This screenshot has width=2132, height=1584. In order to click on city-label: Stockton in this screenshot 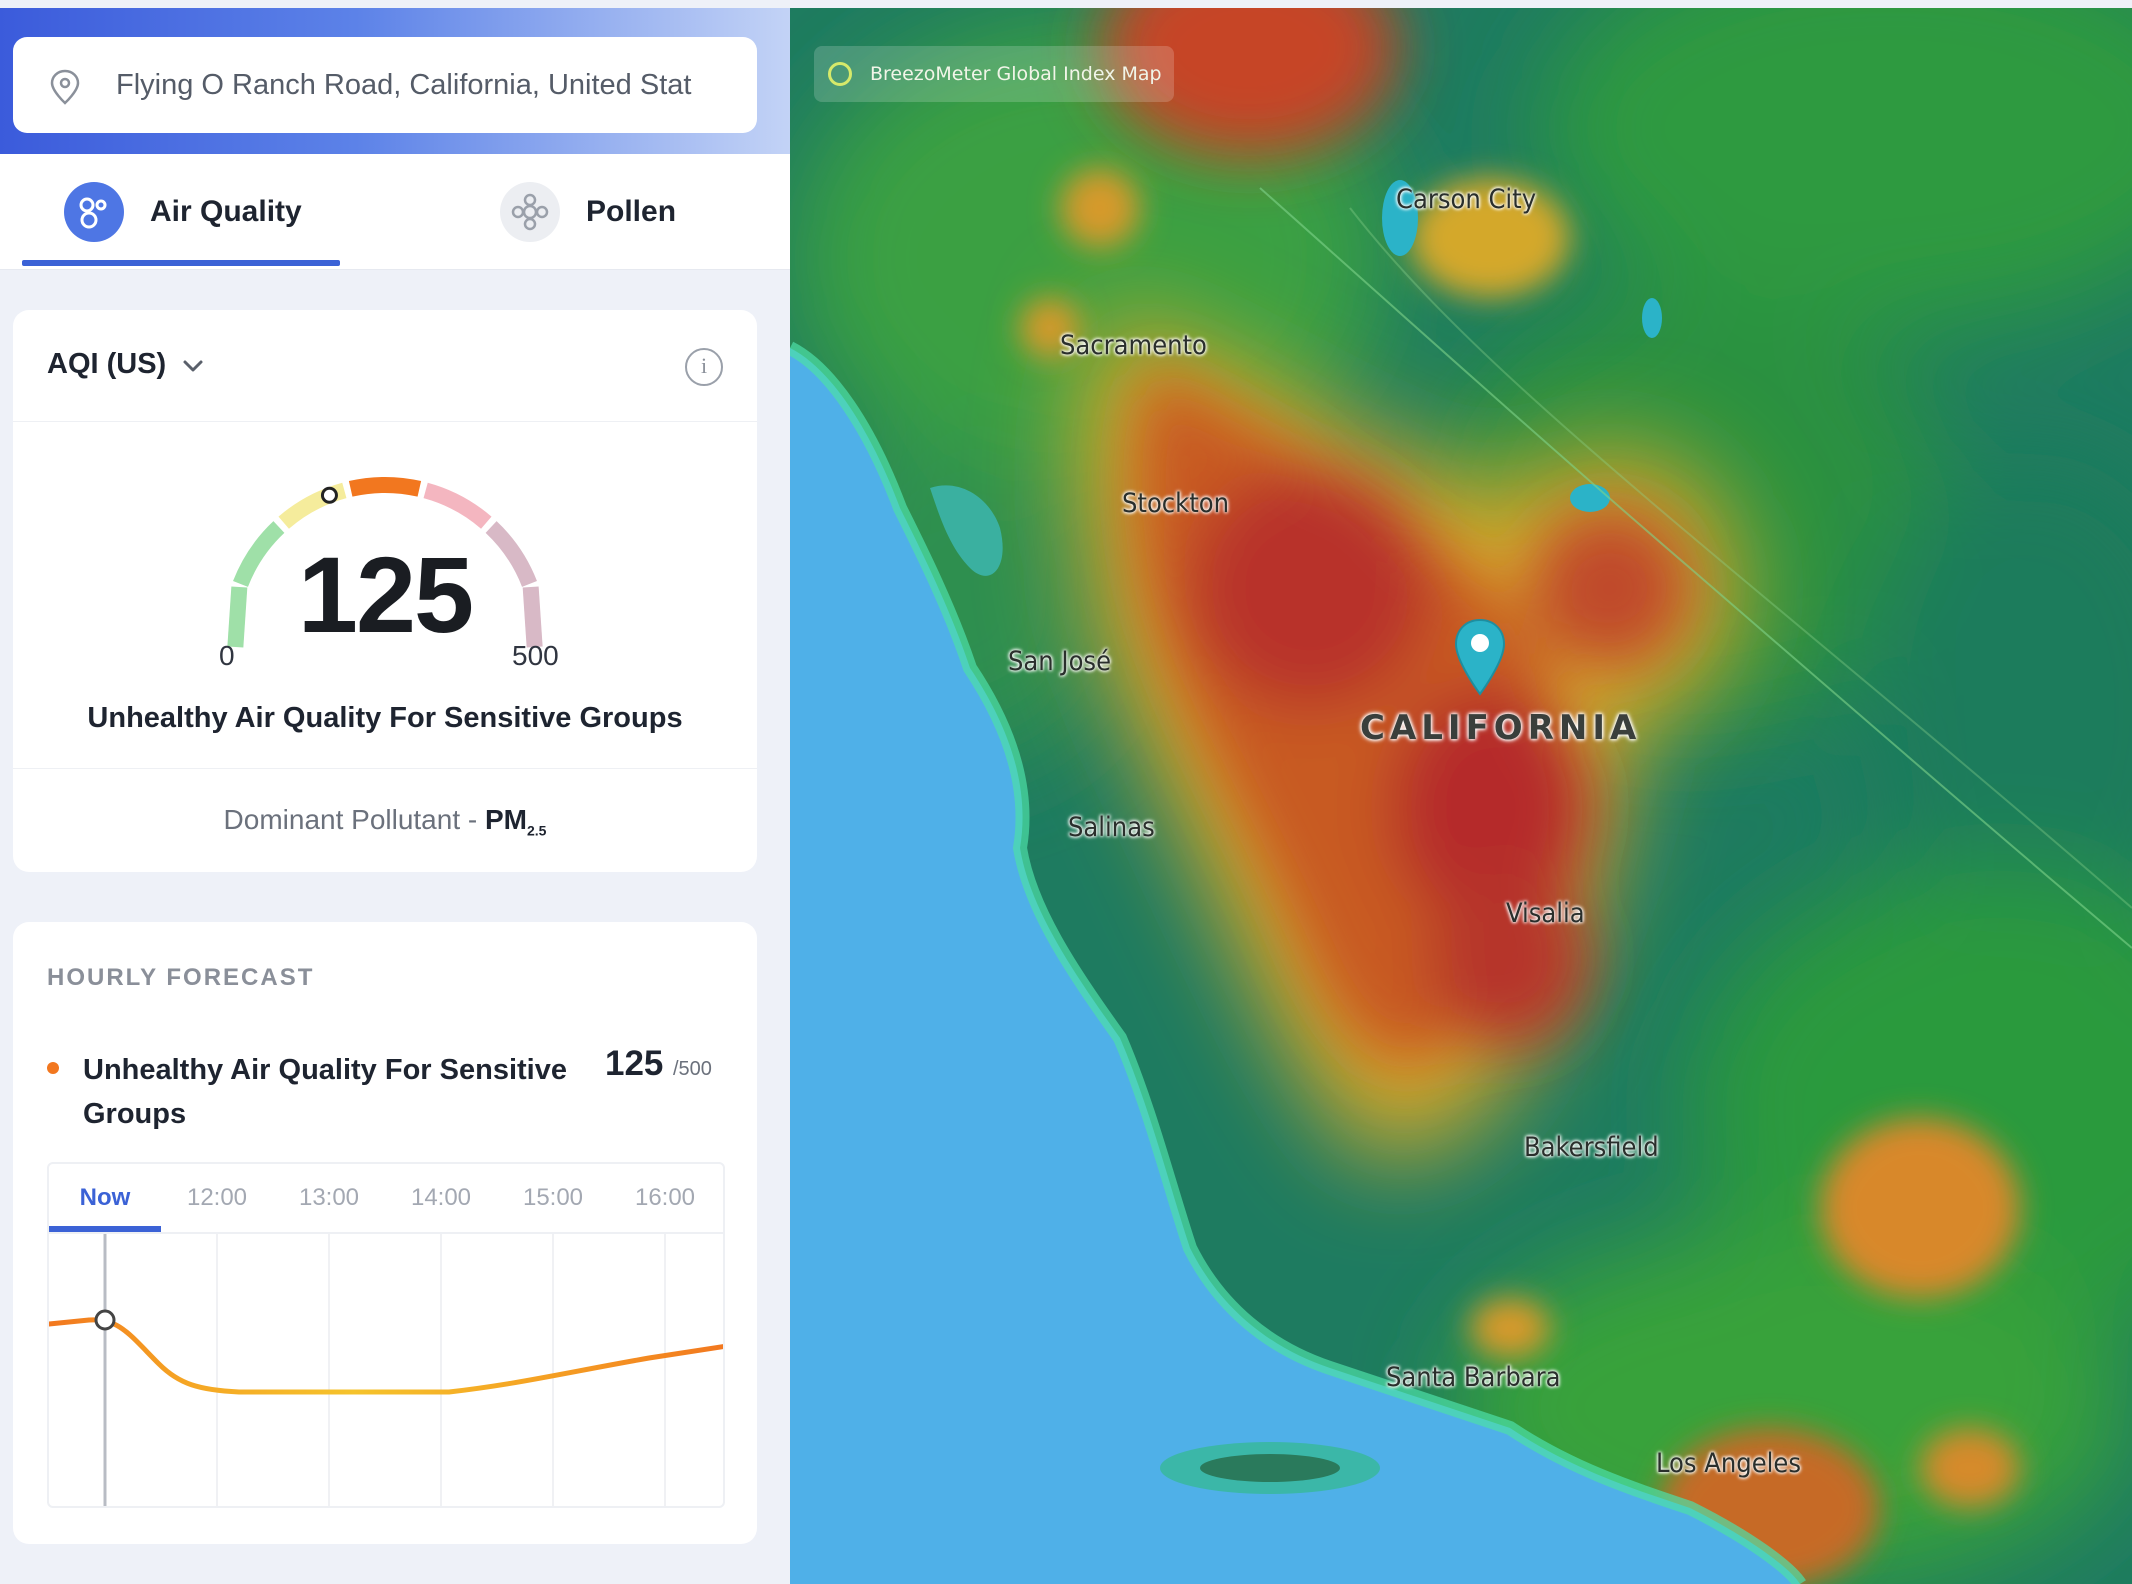, I will do `click(1175, 503)`.